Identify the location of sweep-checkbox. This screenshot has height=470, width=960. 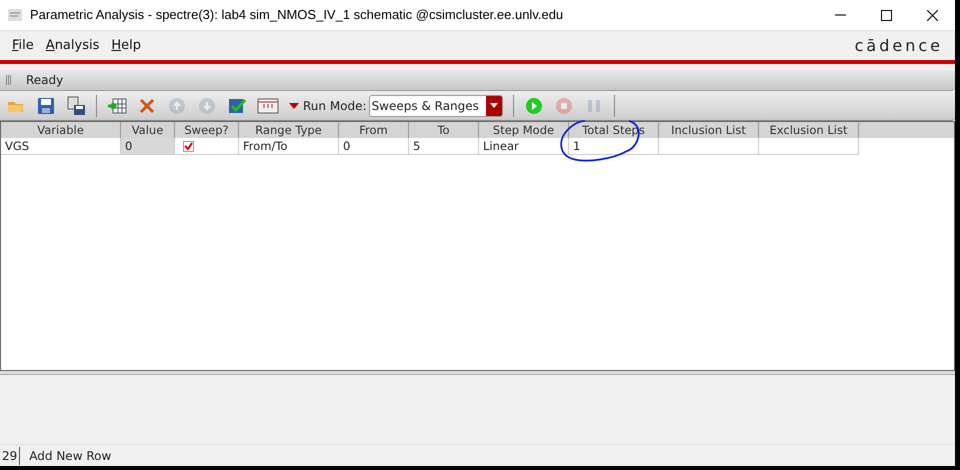
(188, 146).